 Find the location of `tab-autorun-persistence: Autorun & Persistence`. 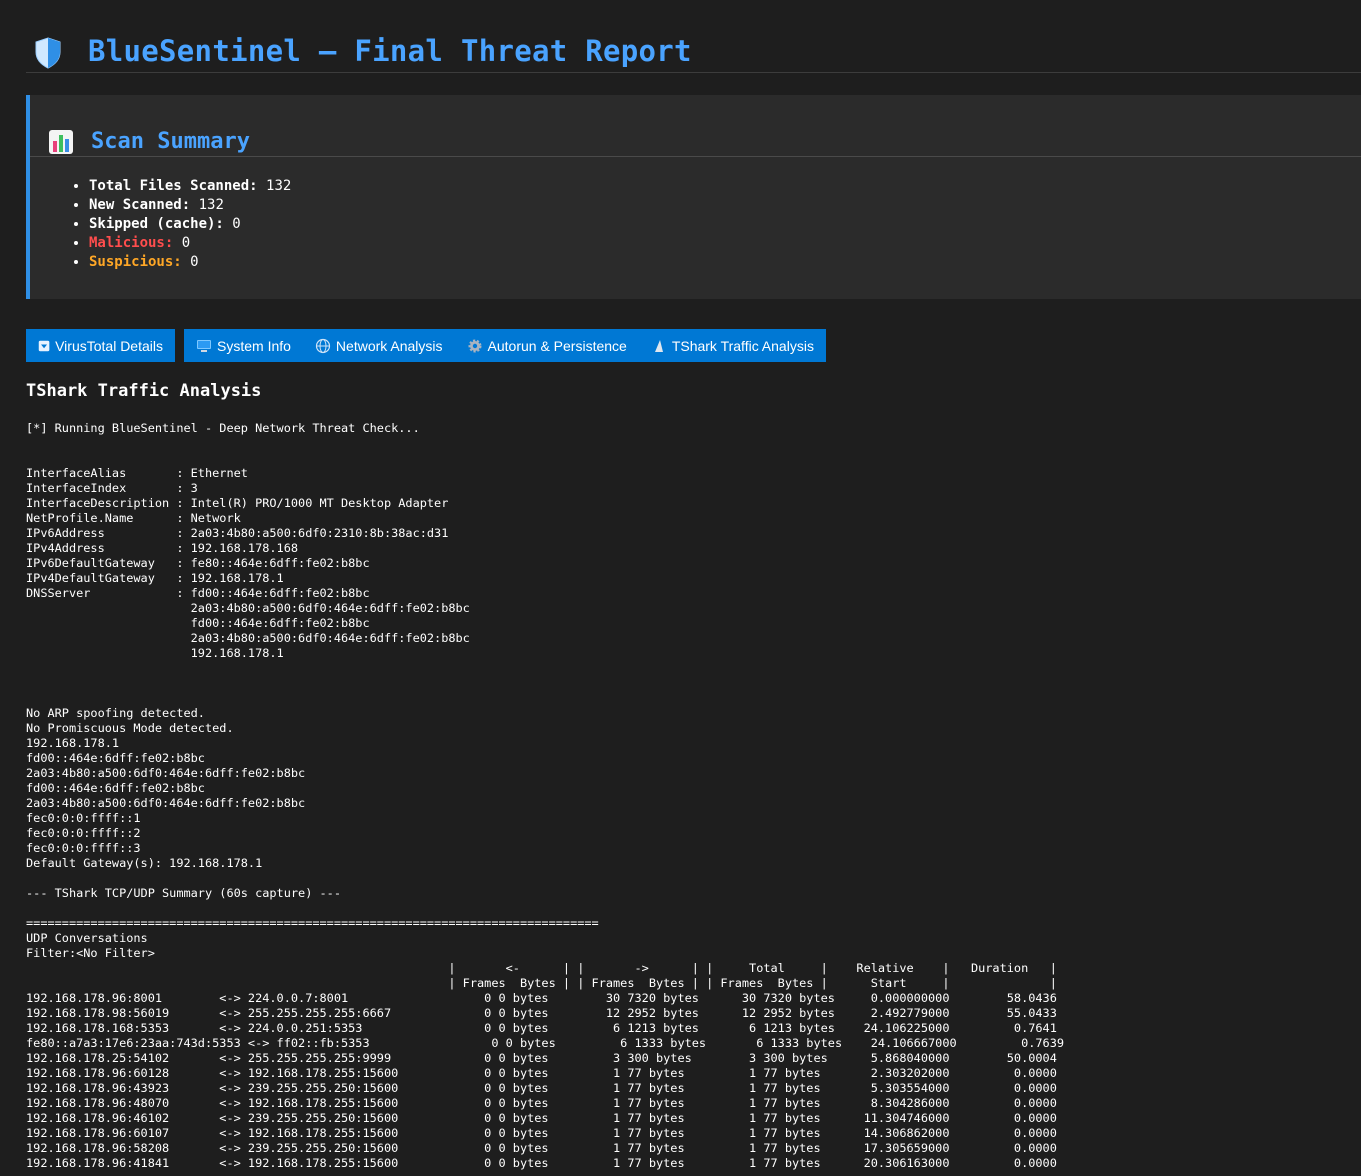

tab-autorun-persistence: Autorun & Persistence is located at coordinates (546, 345).